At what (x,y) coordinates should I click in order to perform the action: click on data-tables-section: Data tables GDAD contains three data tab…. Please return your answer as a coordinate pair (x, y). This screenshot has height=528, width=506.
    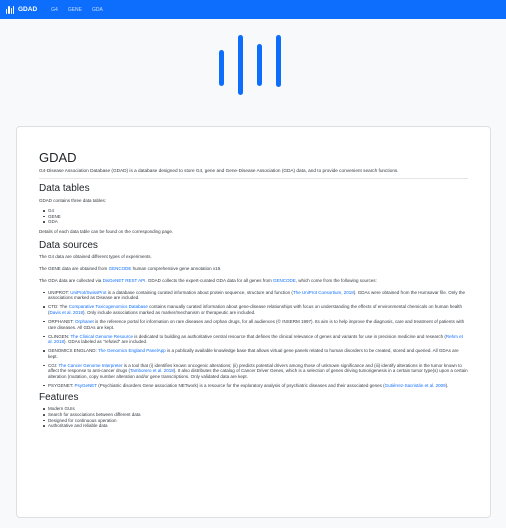
    Looking at the image, I should click on (253, 209).